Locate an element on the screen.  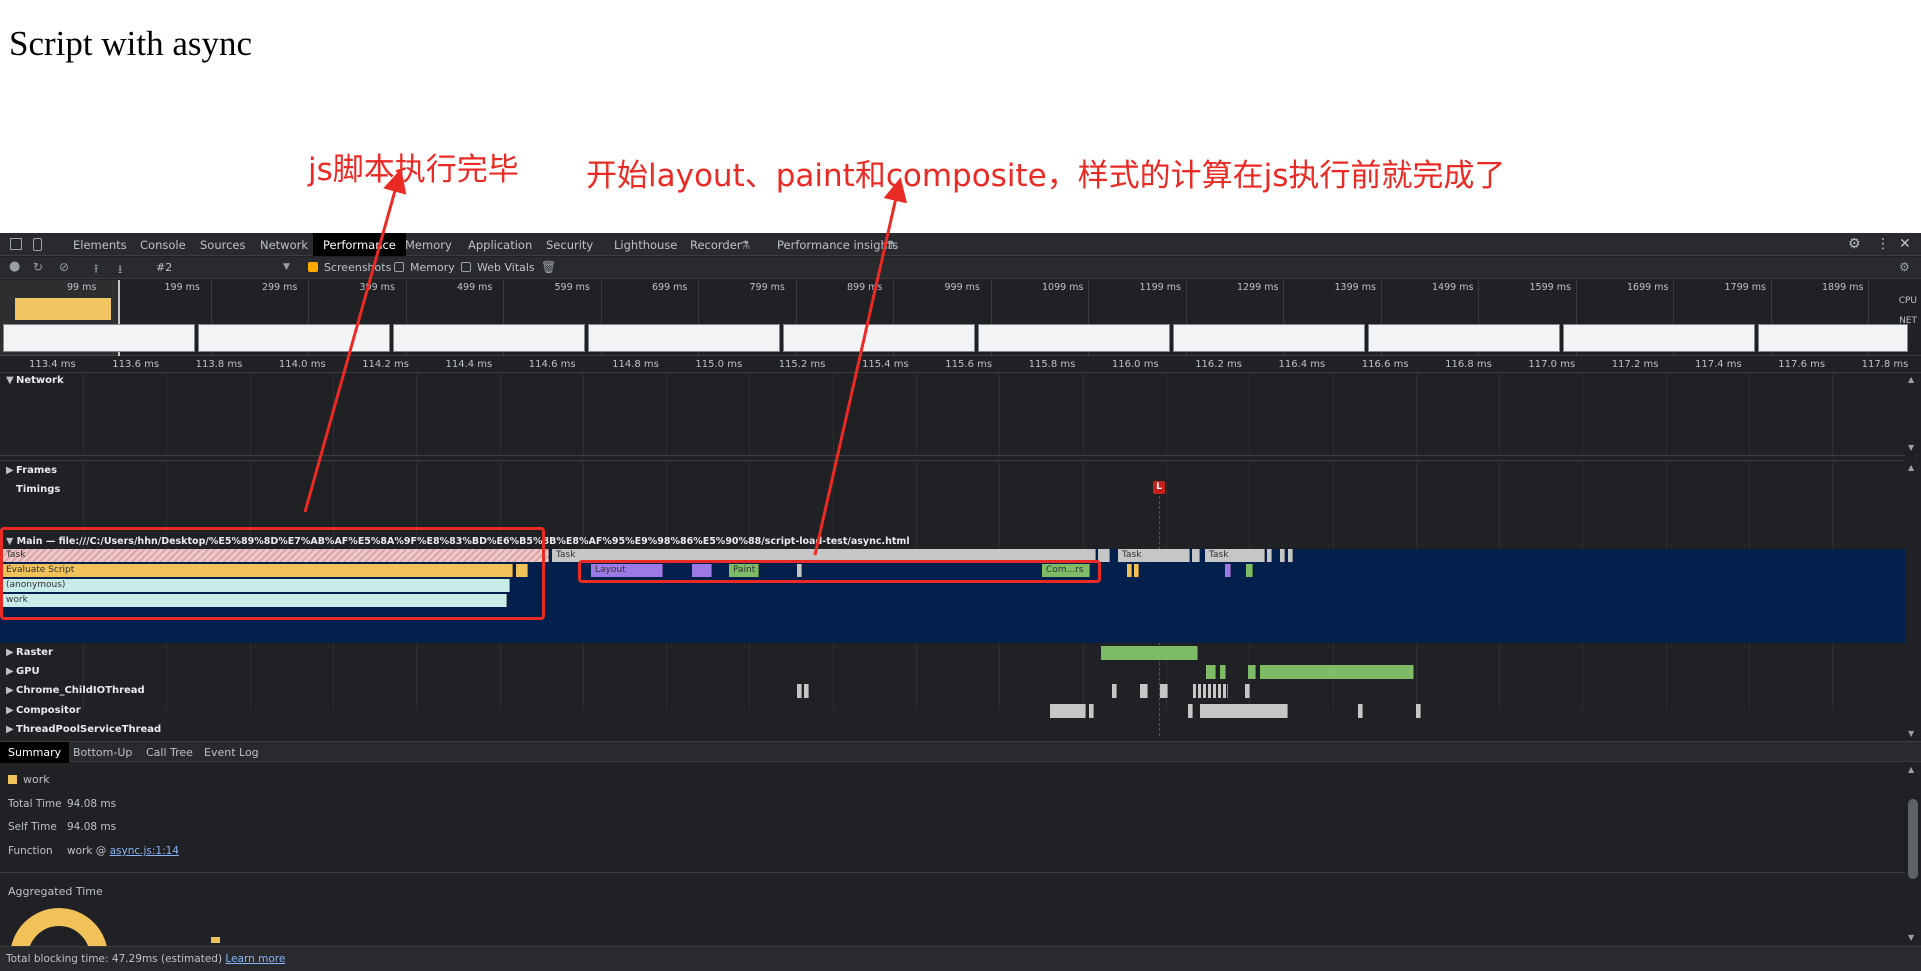
compositor-track-label: ▶ Compositor is located at coordinates (43, 710).